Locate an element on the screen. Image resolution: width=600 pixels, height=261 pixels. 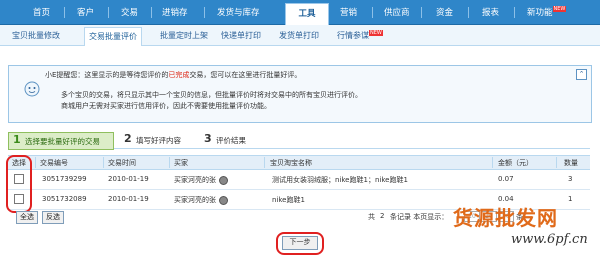
step-3-label: 评价结果 is located at coordinates (231, 140).